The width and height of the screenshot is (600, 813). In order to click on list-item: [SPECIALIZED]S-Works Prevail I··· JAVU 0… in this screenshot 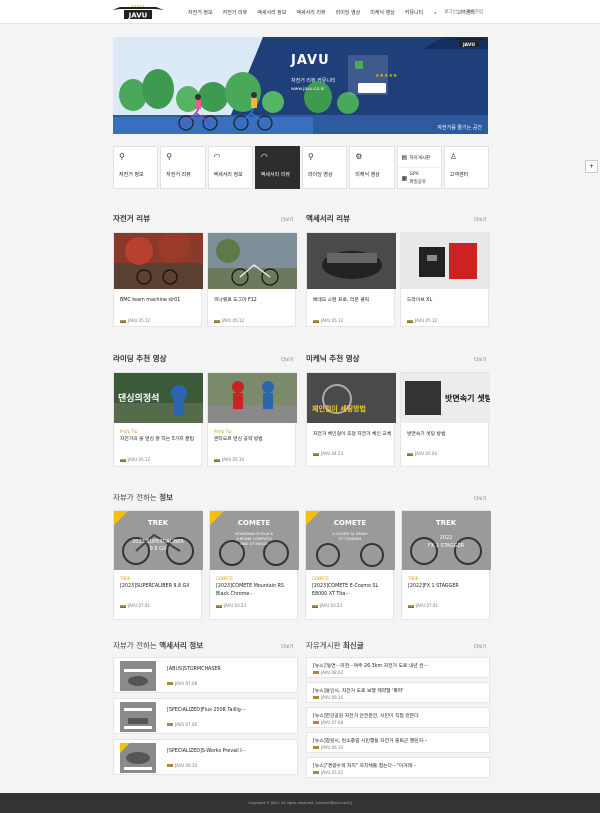, I will do `click(205, 757)`.